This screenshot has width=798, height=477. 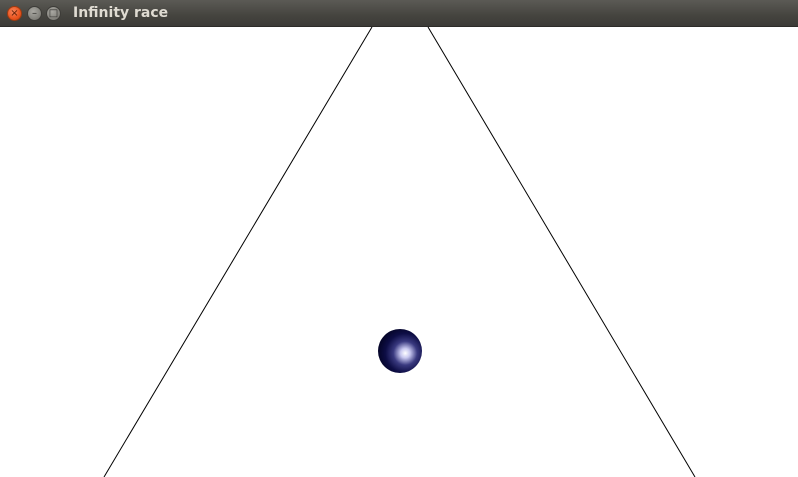 I want to click on minimize-icon: –, so click(x=34, y=13).